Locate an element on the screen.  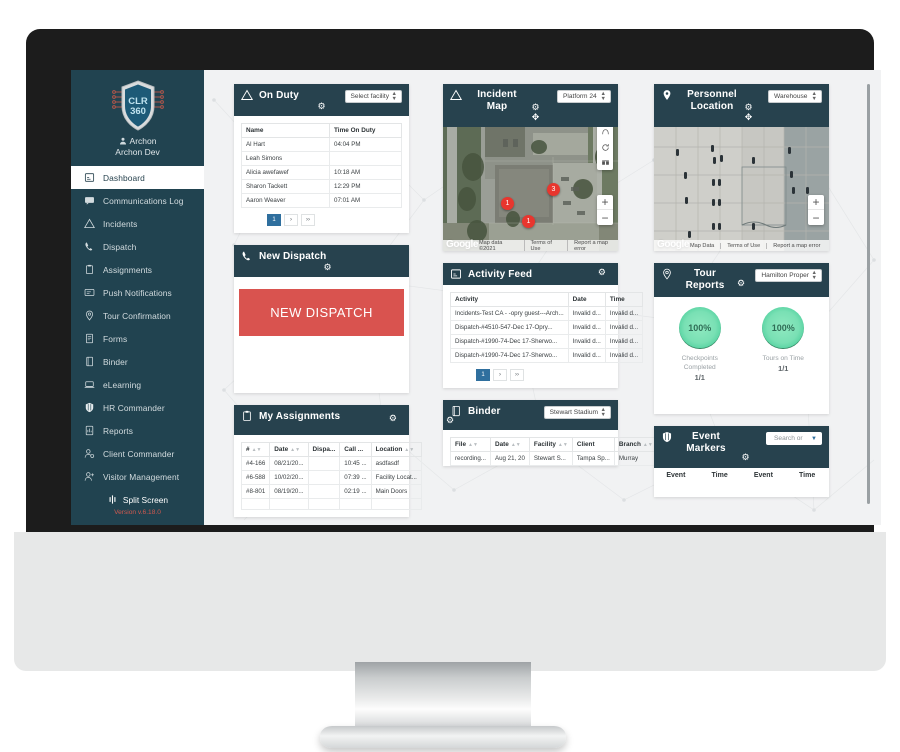
tour-reports-header: Tour Reports ⚙ Hamilton Proper ▲ ▼ is located at coordinates (741, 280).